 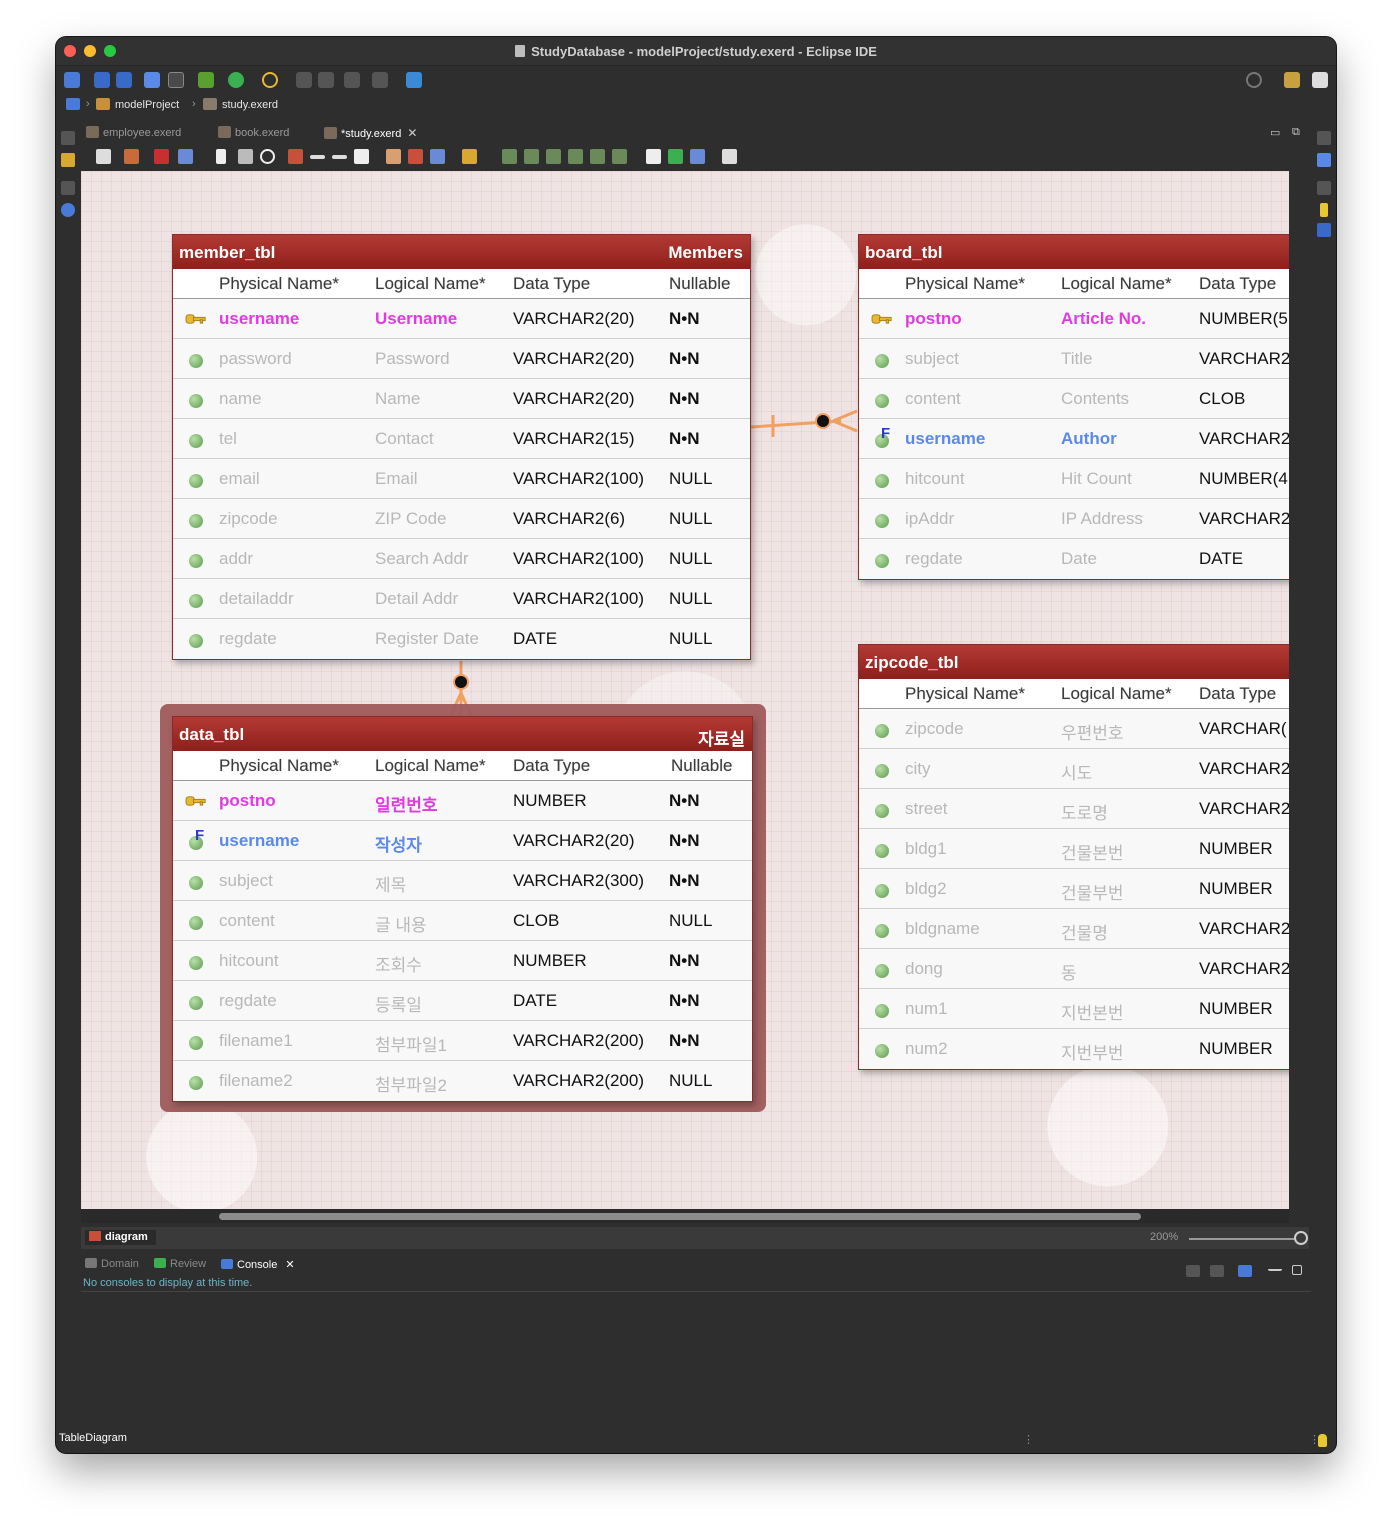 I want to click on column-row: name Name VARCHAR2(20) N•N, so click(x=461, y=399).